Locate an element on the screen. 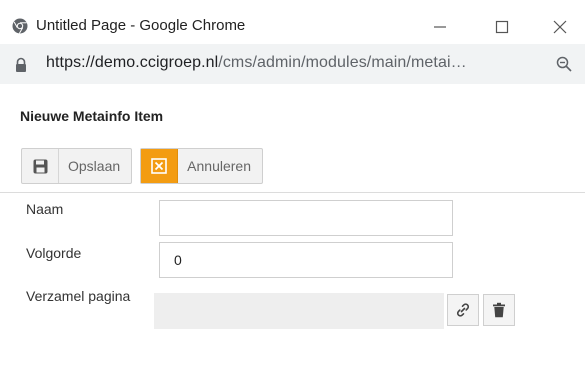 This screenshot has height=372, width=585. minimize-icon is located at coordinates (440, 27).